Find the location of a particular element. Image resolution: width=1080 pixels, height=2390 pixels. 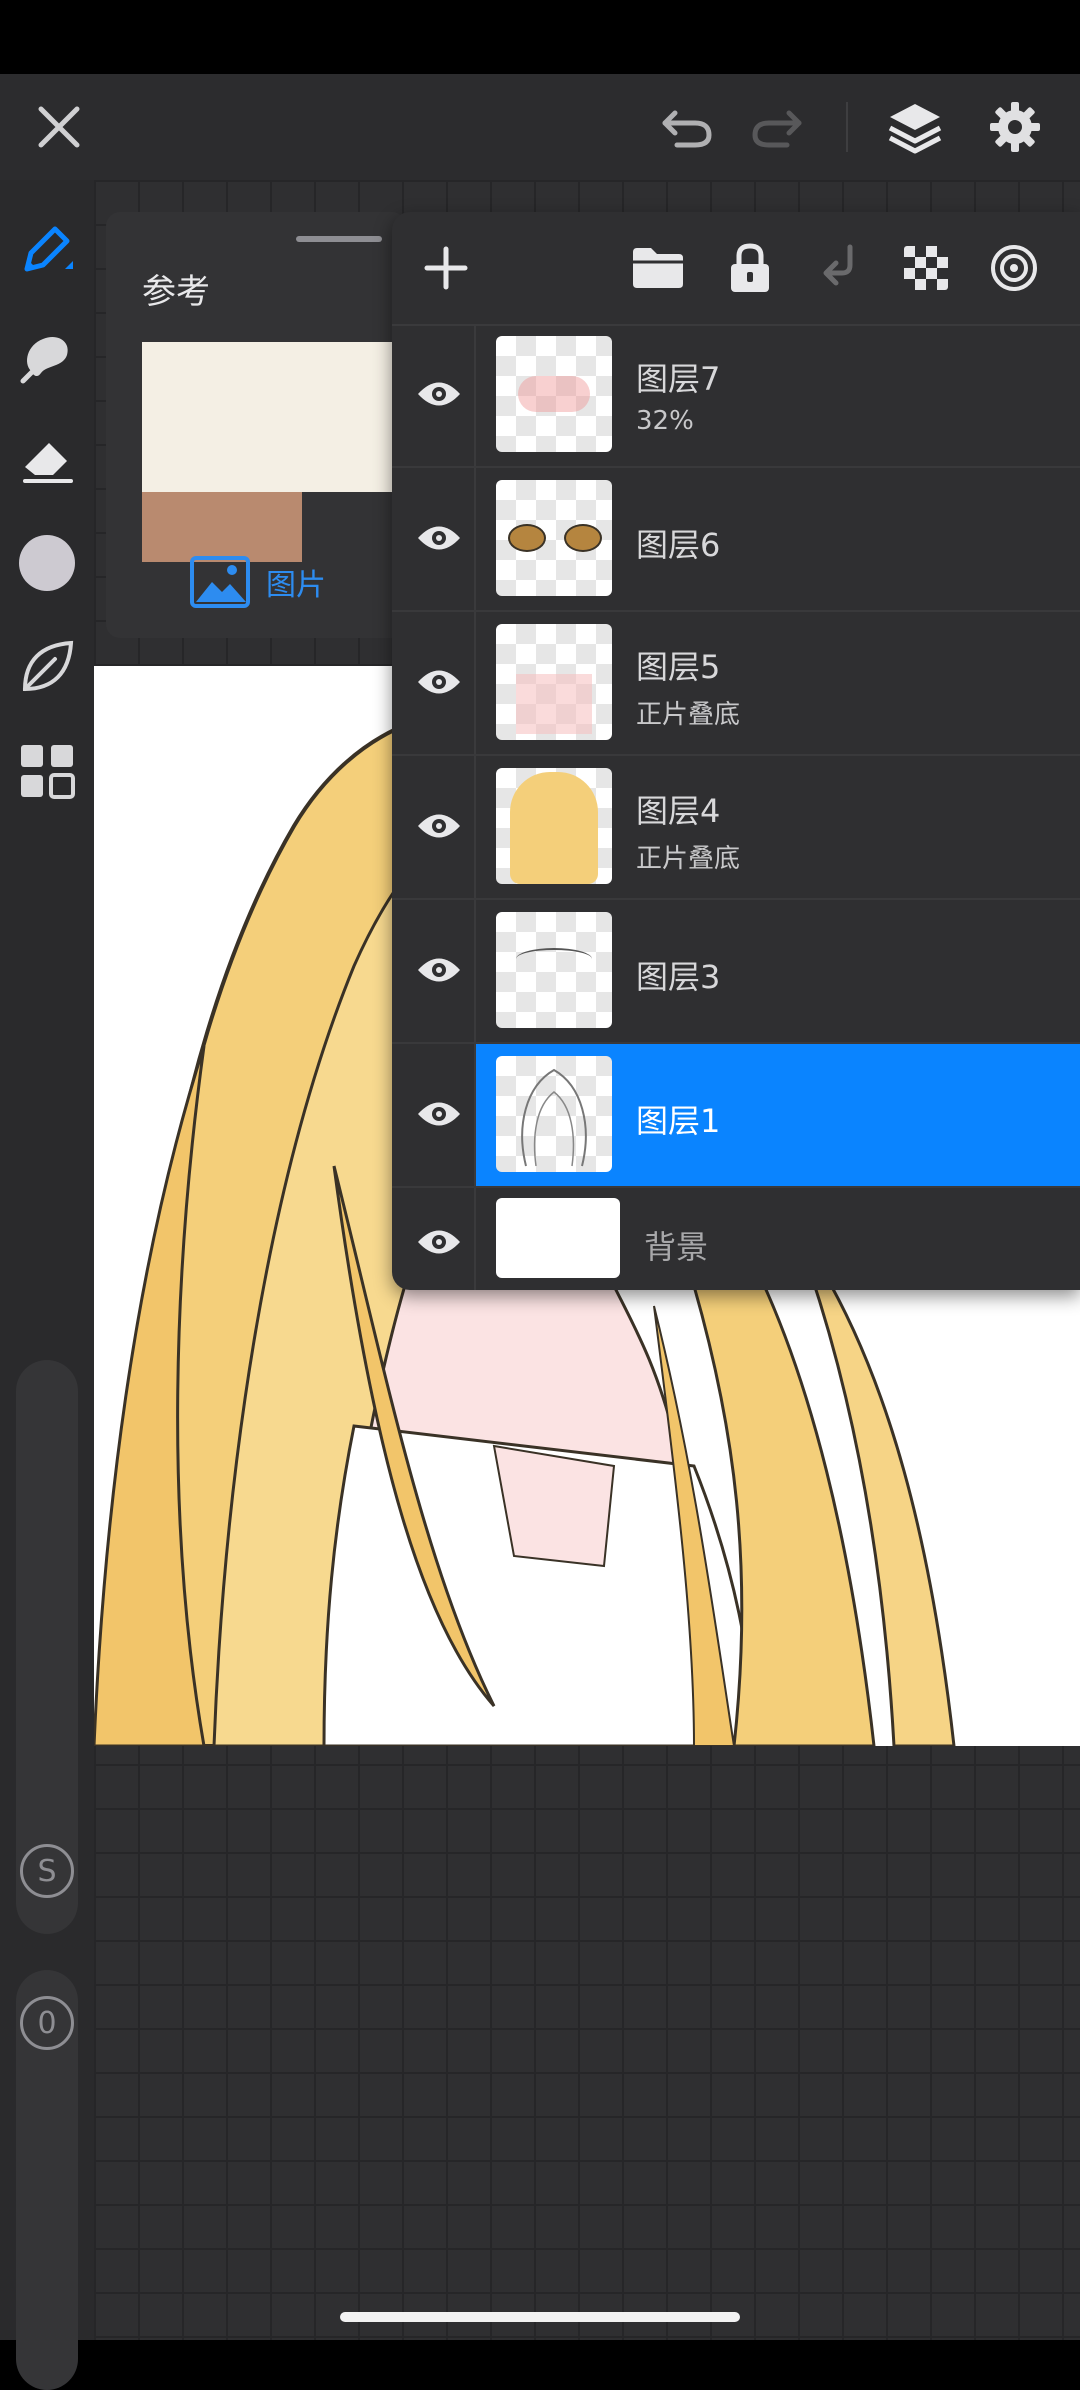

color-picker-button is located at coordinates (47, 563).